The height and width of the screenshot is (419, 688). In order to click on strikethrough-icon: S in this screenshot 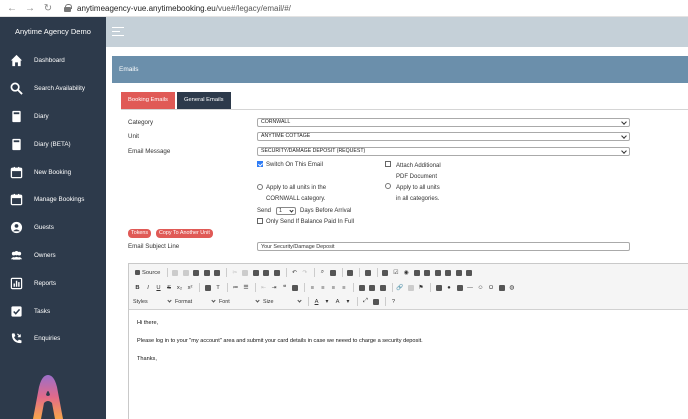, I will do `click(169, 287)`.